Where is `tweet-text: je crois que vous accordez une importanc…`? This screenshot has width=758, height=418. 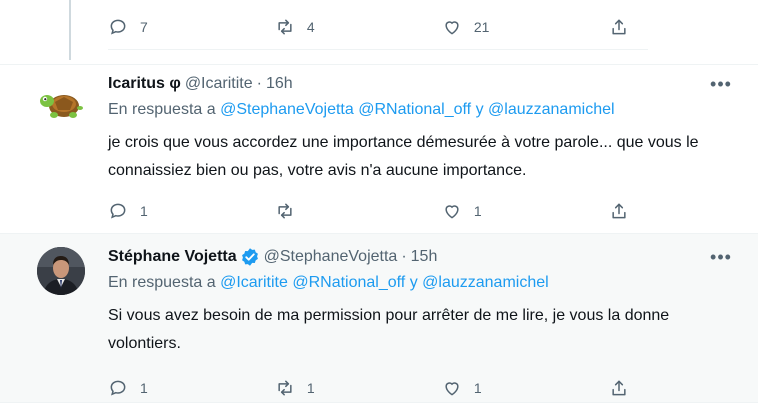
tweet-text: je crois que vous accordez une importanc… is located at coordinates (403, 156).